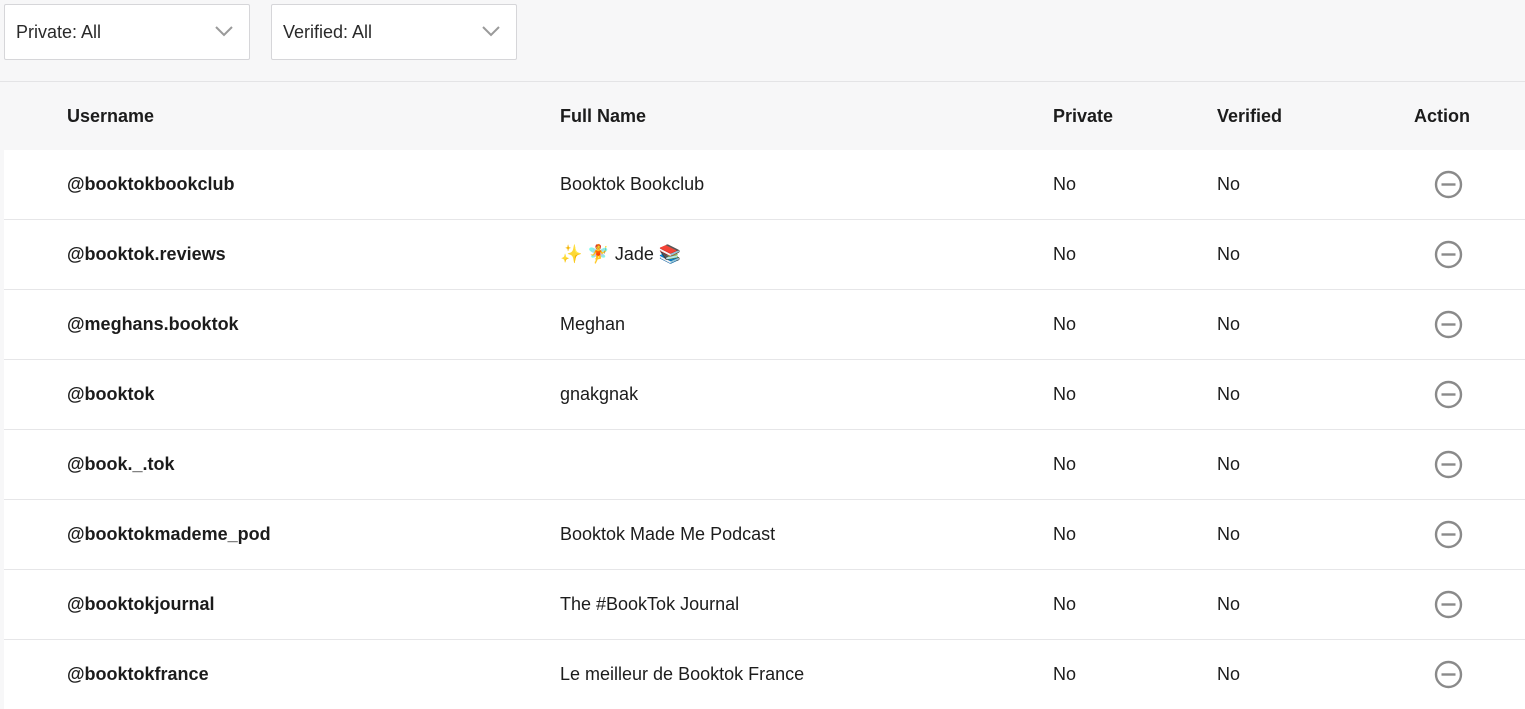 The height and width of the screenshot is (709, 1525). I want to click on username-cell: @booktokbookclub, so click(151, 184).